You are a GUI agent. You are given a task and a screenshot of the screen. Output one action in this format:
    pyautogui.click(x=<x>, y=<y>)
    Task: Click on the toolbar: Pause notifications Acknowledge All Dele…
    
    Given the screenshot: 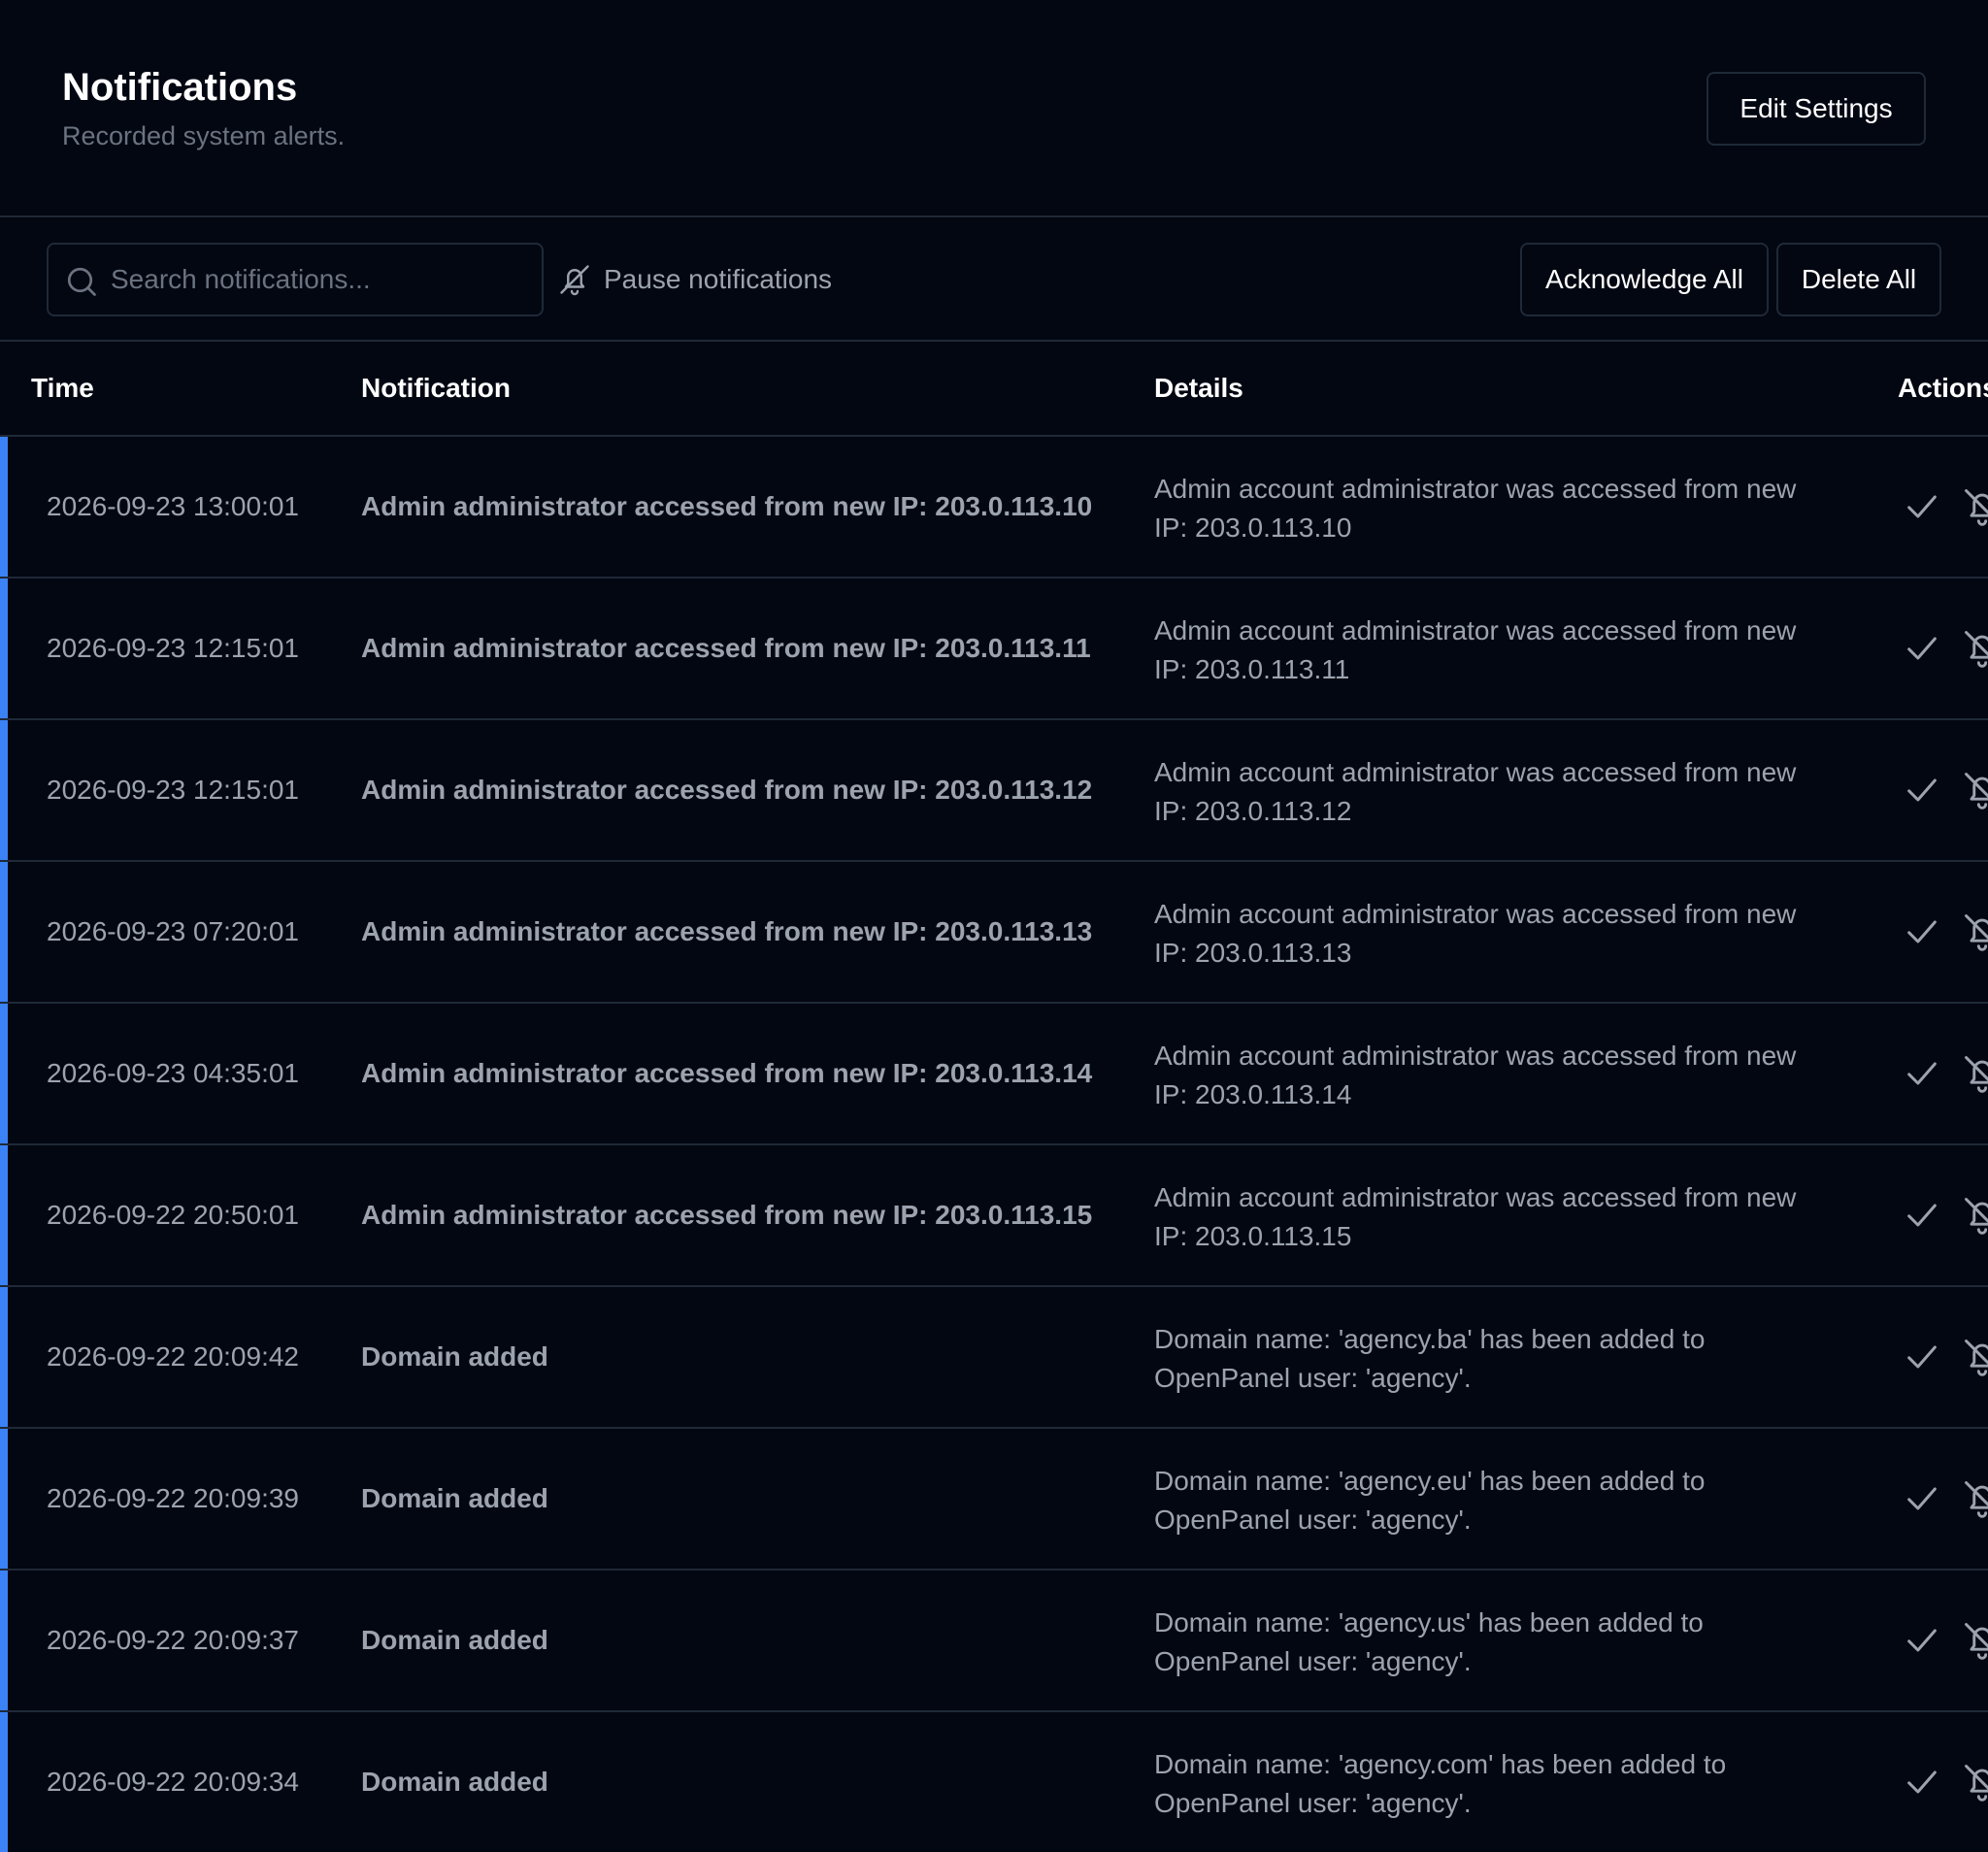 What is the action you would take?
    pyautogui.click(x=994, y=279)
    